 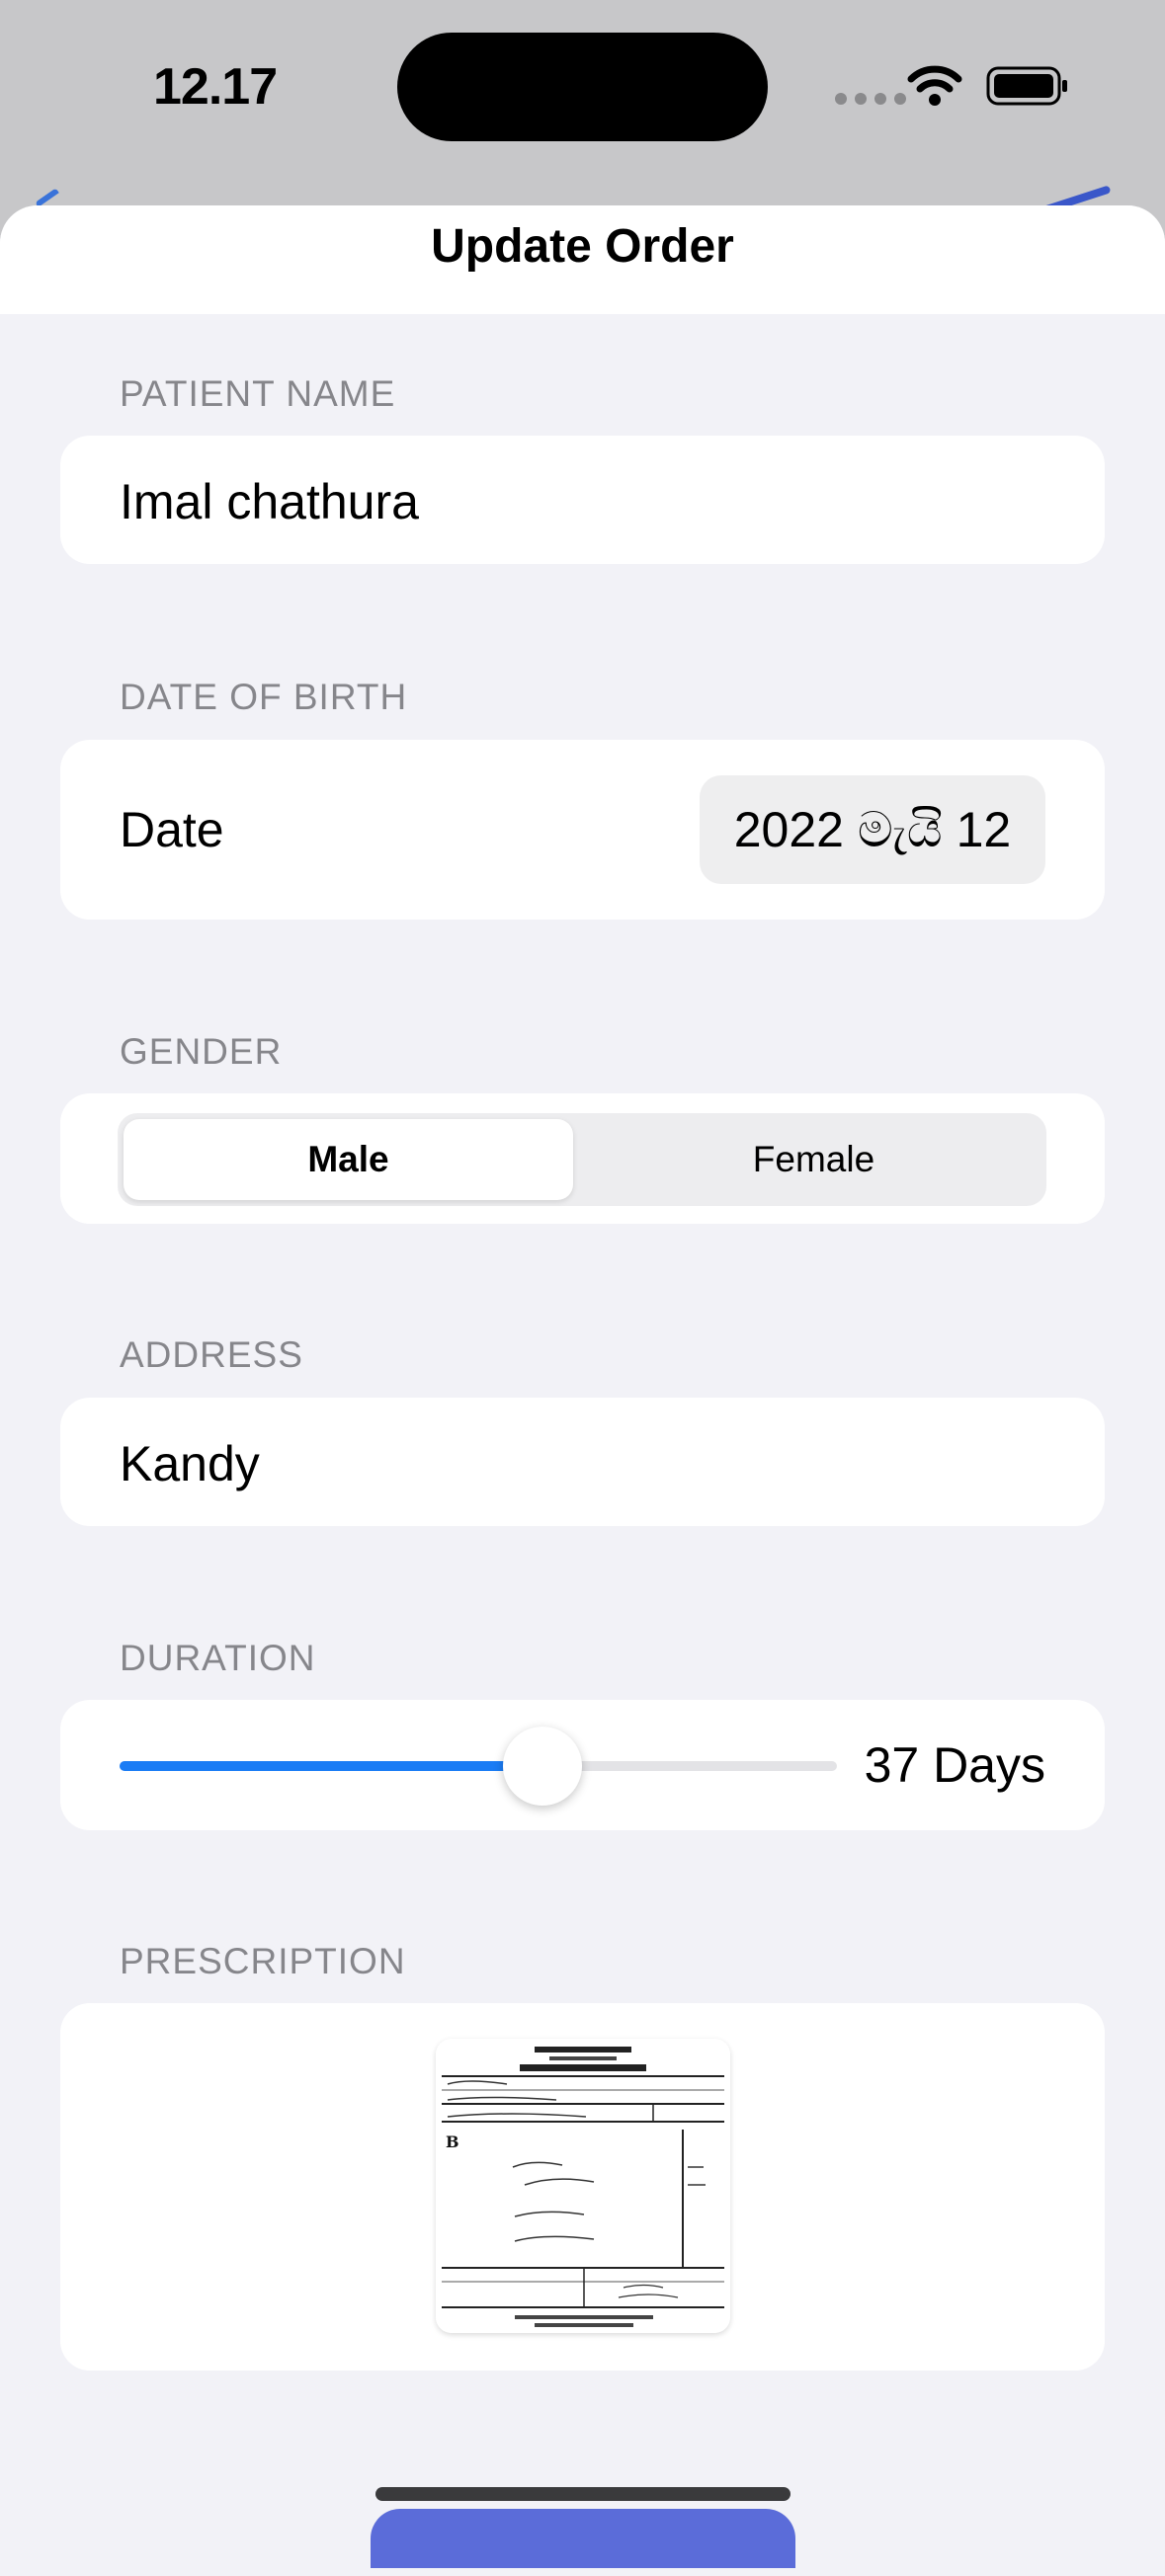 I want to click on svg-text: B, so click(x=452, y=2142).